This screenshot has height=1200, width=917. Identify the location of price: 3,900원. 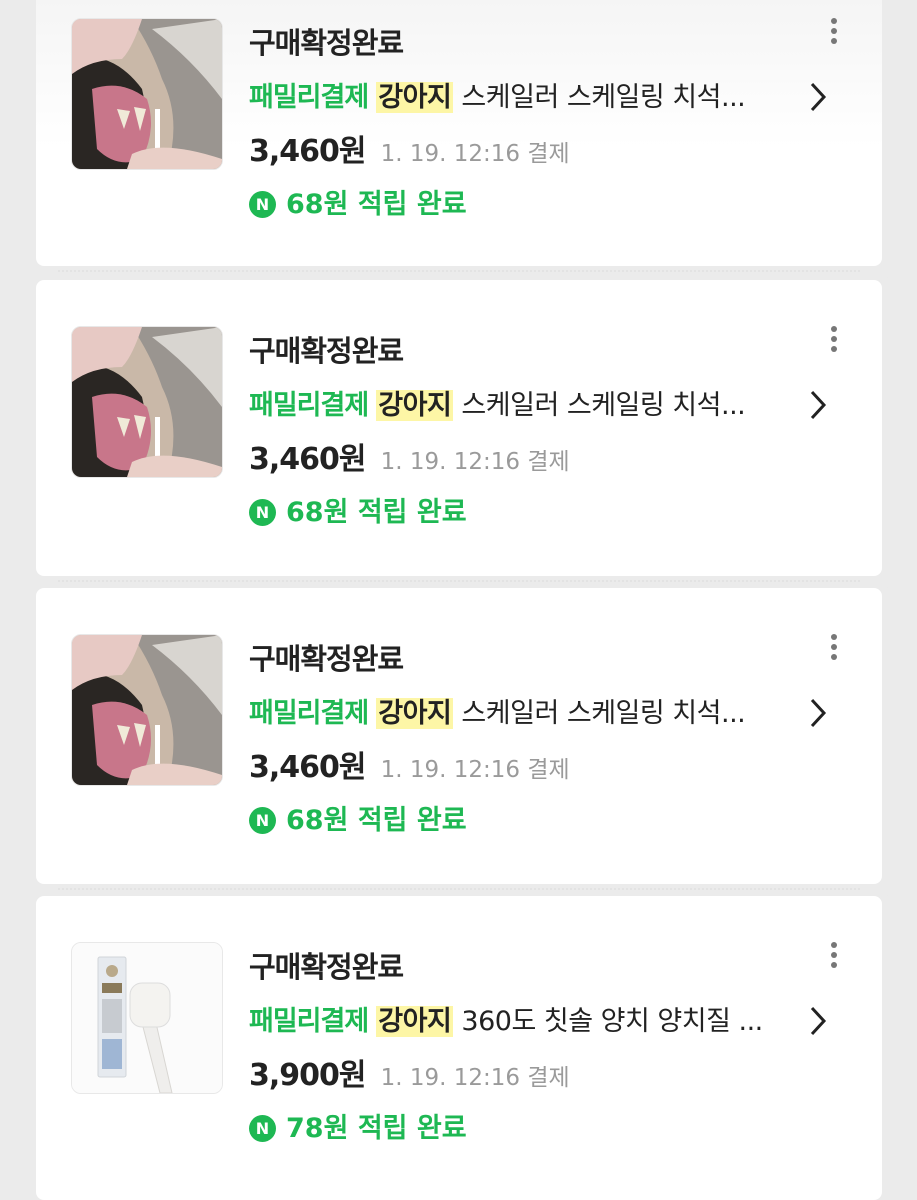
(307, 1075).